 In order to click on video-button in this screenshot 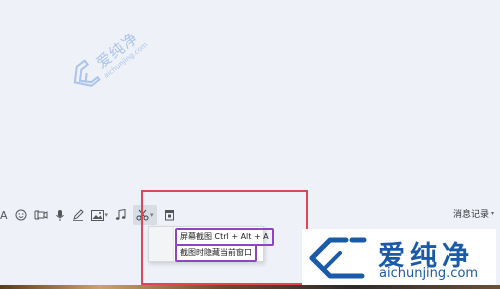, I will do `click(41, 215)`.